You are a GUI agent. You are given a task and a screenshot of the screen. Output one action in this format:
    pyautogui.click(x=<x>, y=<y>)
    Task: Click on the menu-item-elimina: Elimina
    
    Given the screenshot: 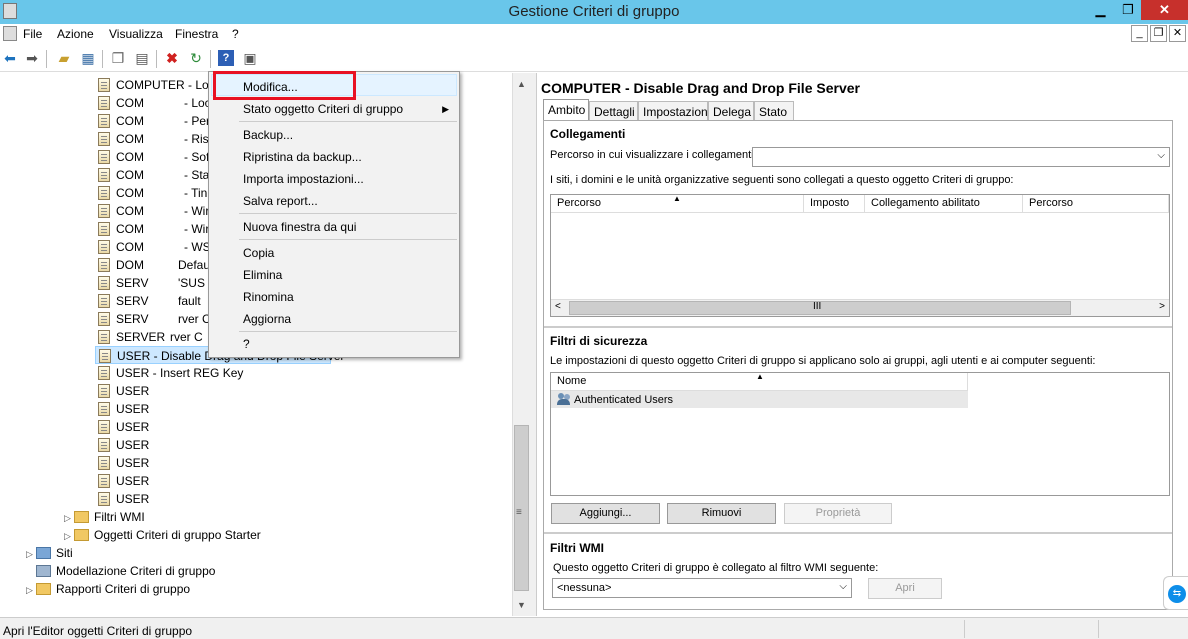 What is the action you would take?
    pyautogui.click(x=262, y=275)
    